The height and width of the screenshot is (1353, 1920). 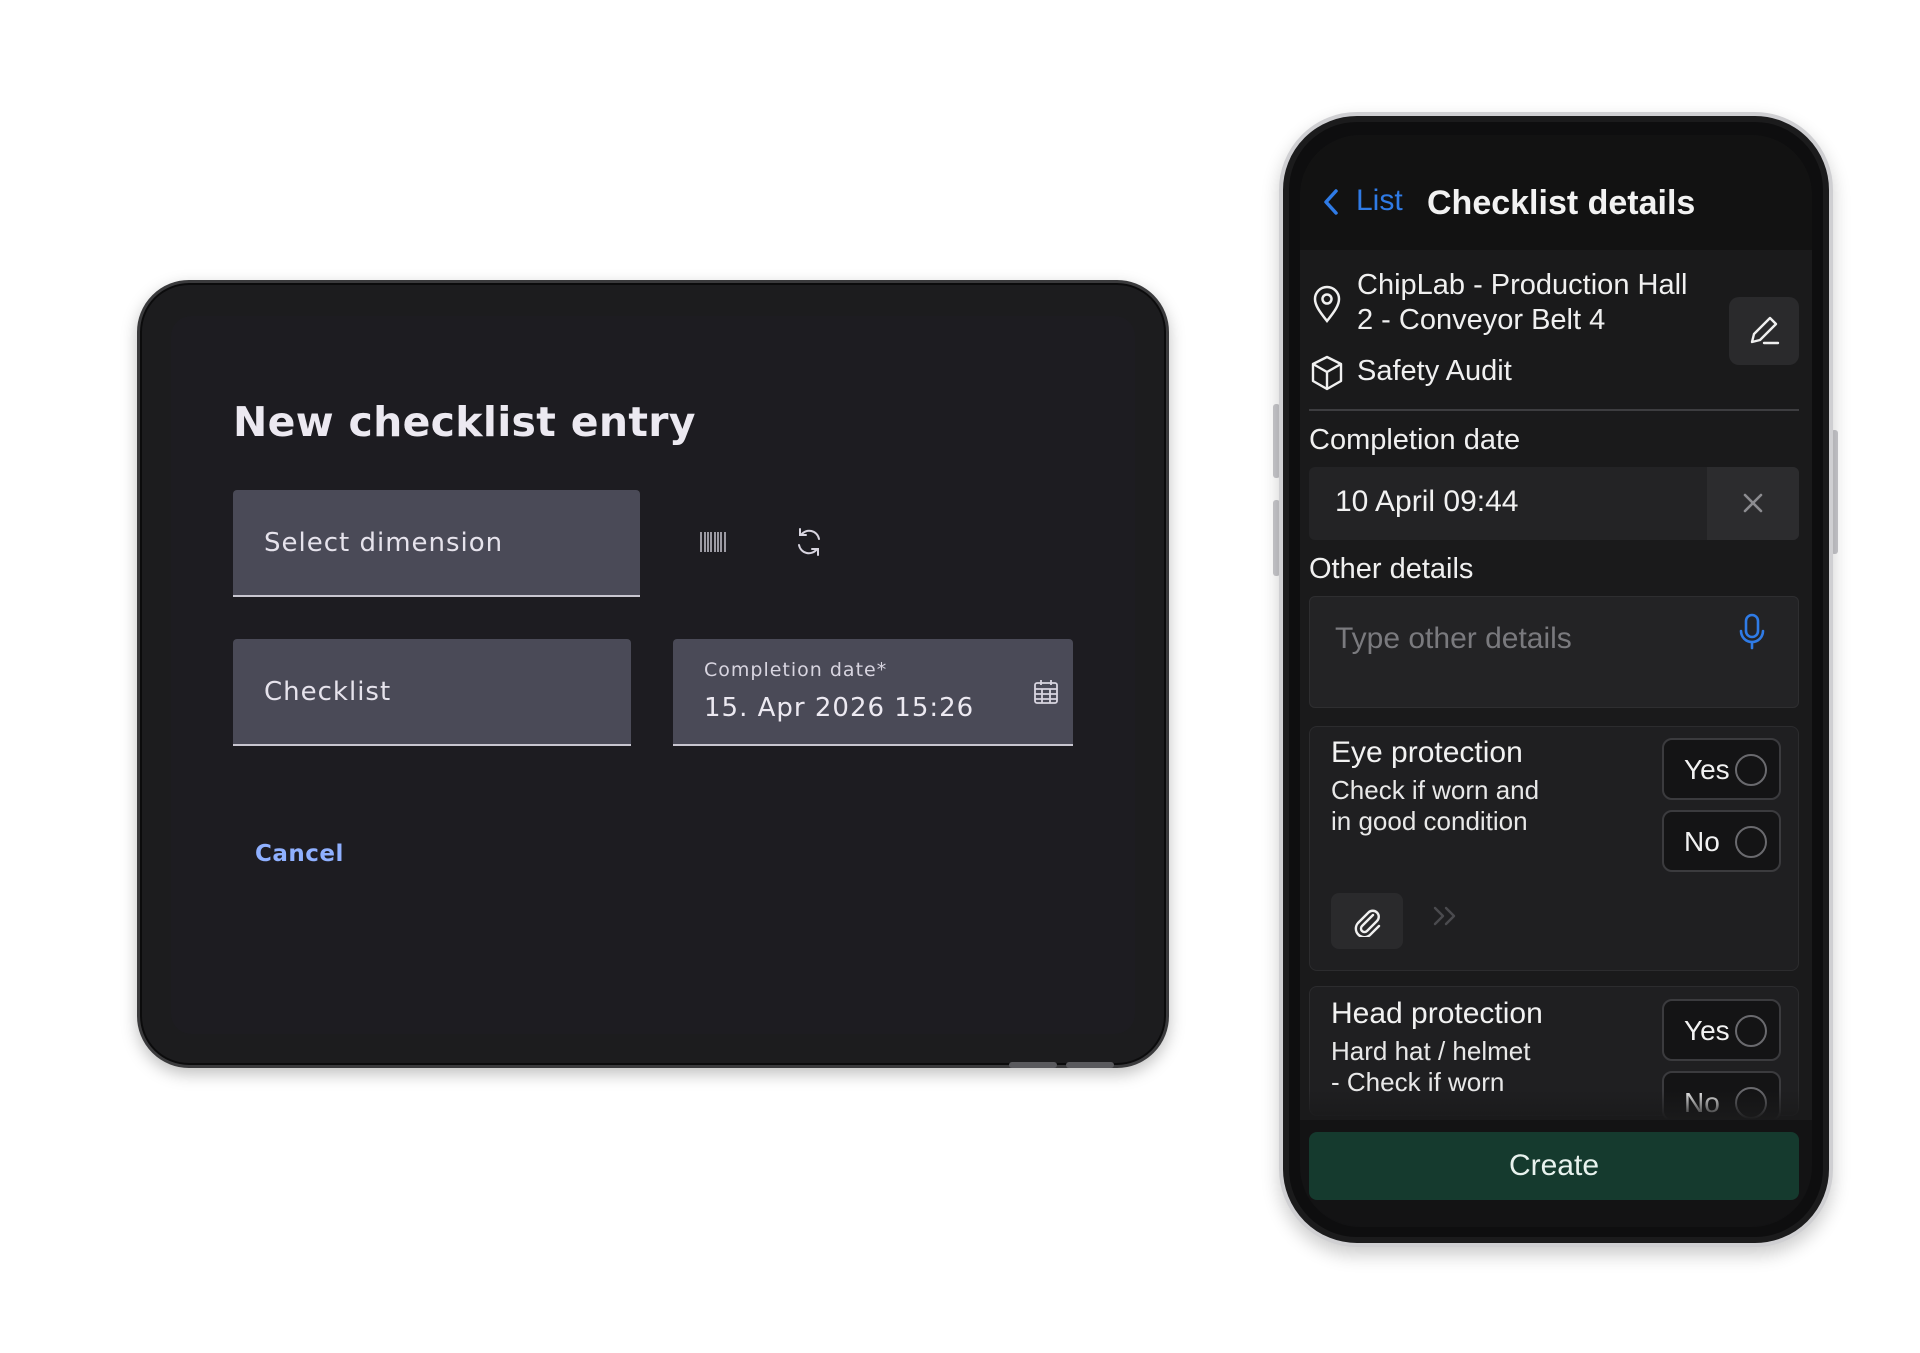 I want to click on calendar-icon, so click(x=1046, y=692).